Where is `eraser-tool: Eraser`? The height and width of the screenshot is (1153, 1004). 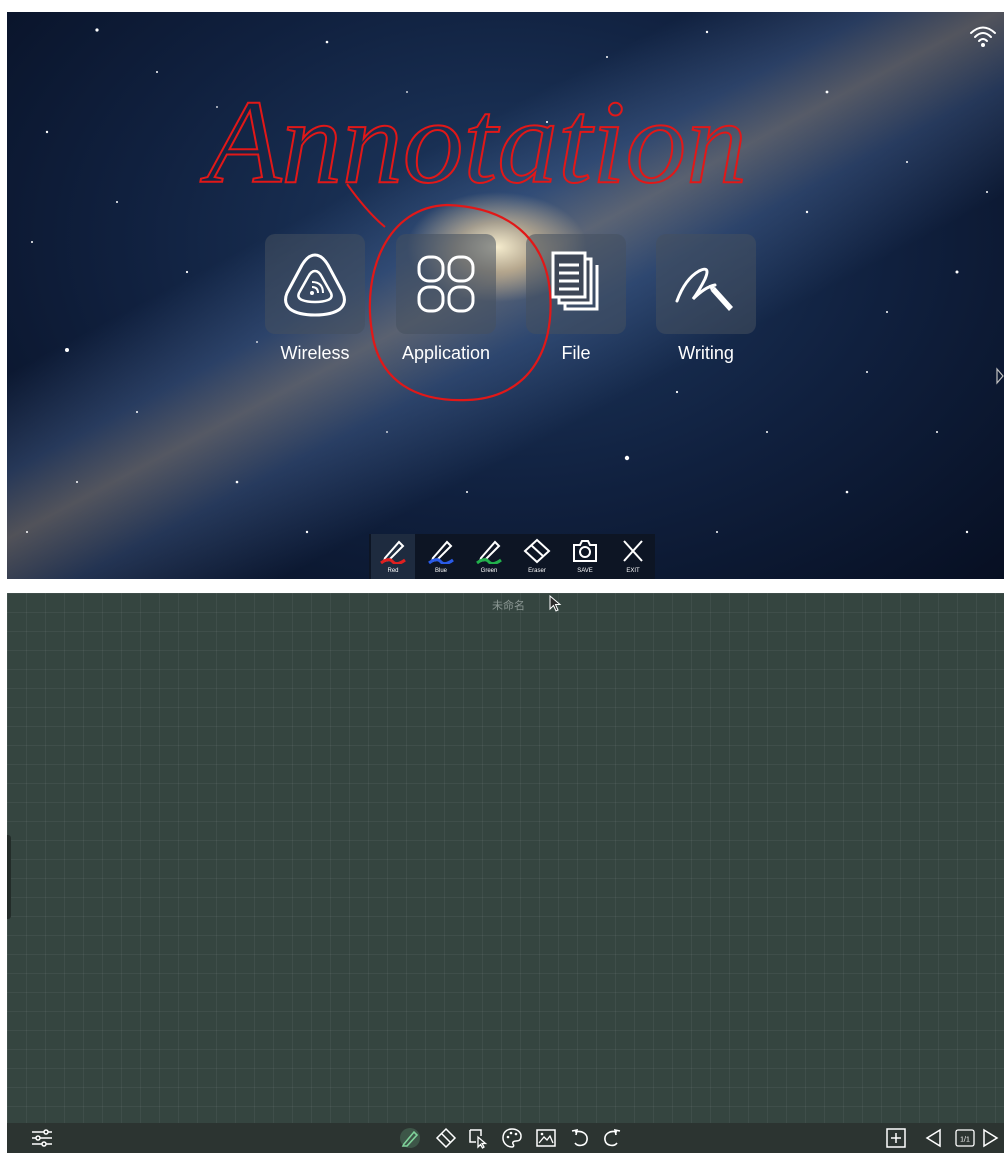 eraser-tool: Eraser is located at coordinates (537, 556).